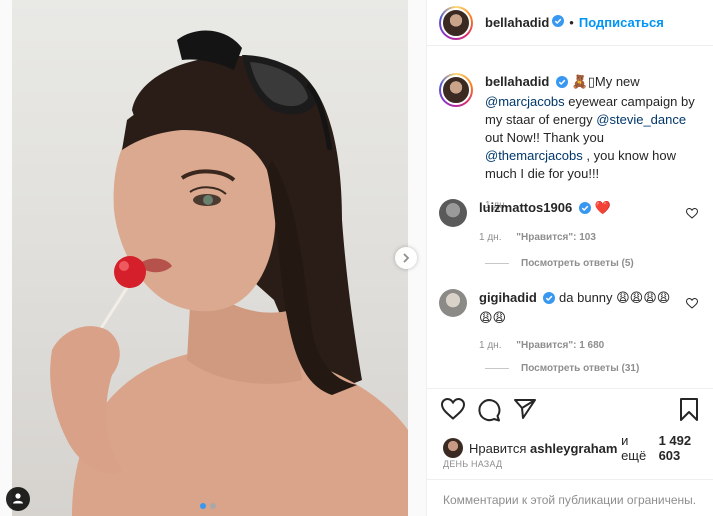 This screenshot has height=516, width=713. I want to click on paper-plane-icon, so click(525, 410).